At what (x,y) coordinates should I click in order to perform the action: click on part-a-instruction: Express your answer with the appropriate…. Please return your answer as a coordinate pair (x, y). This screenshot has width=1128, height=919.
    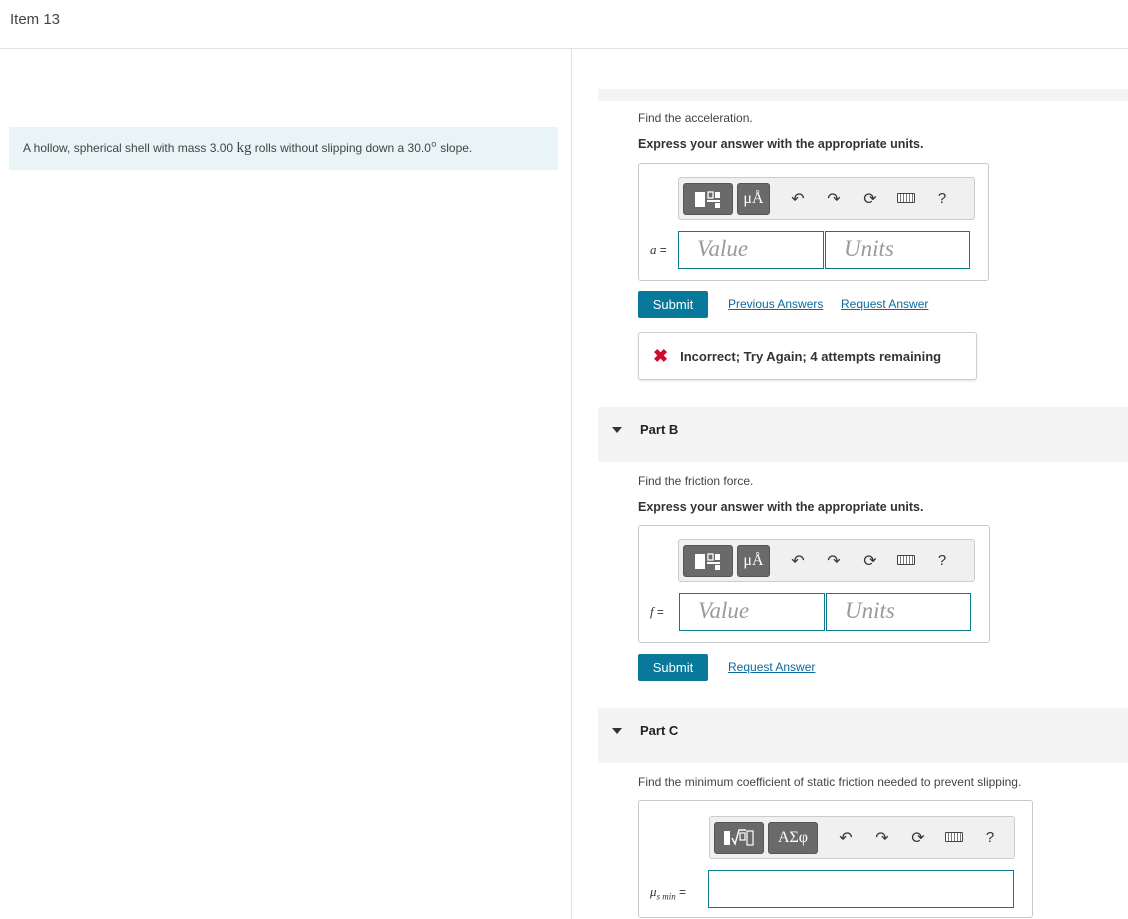
    Looking at the image, I should click on (781, 144).